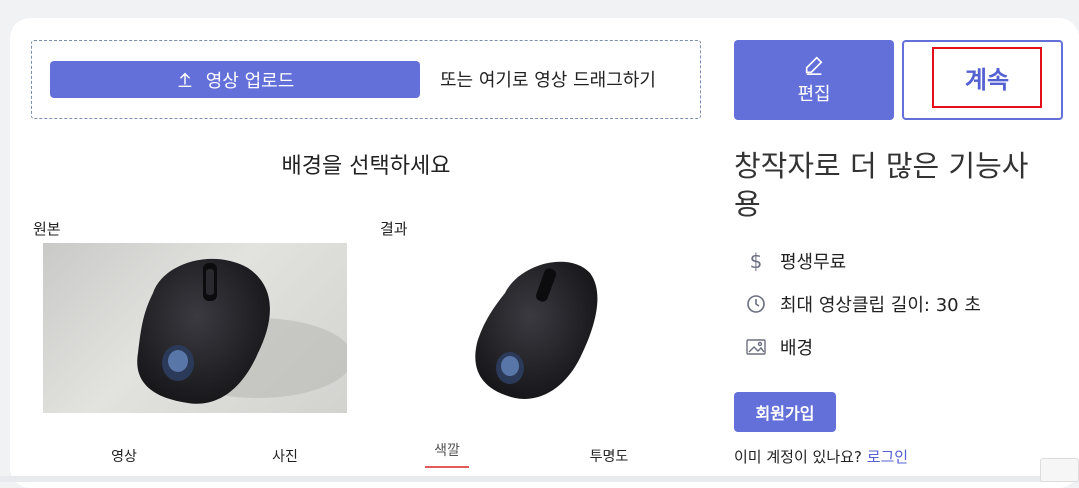 The height and width of the screenshot is (488, 1079). I want to click on result-label: 결과, so click(394, 229).